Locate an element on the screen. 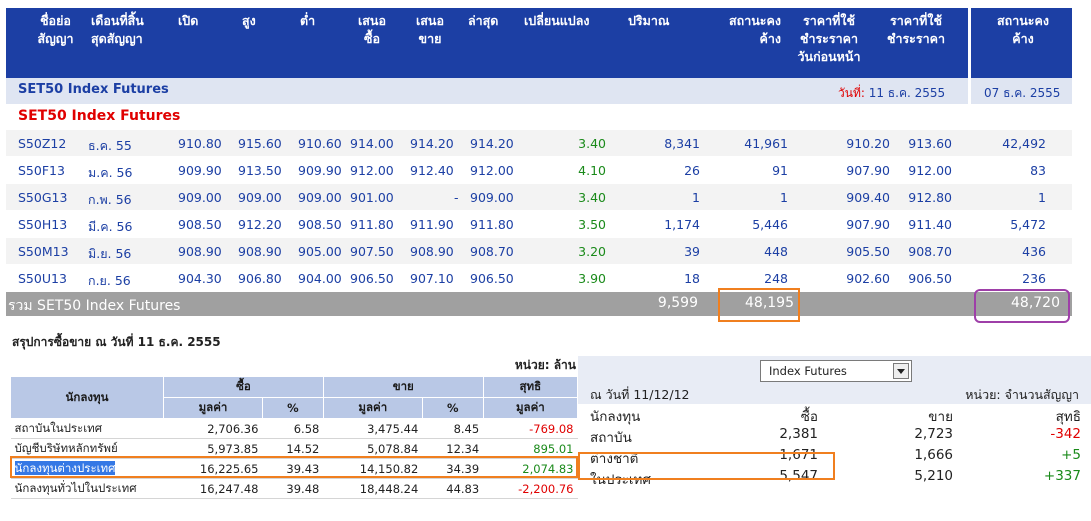 This screenshot has width=1091, height=521. futures-cell: 448 is located at coordinates (776, 251).